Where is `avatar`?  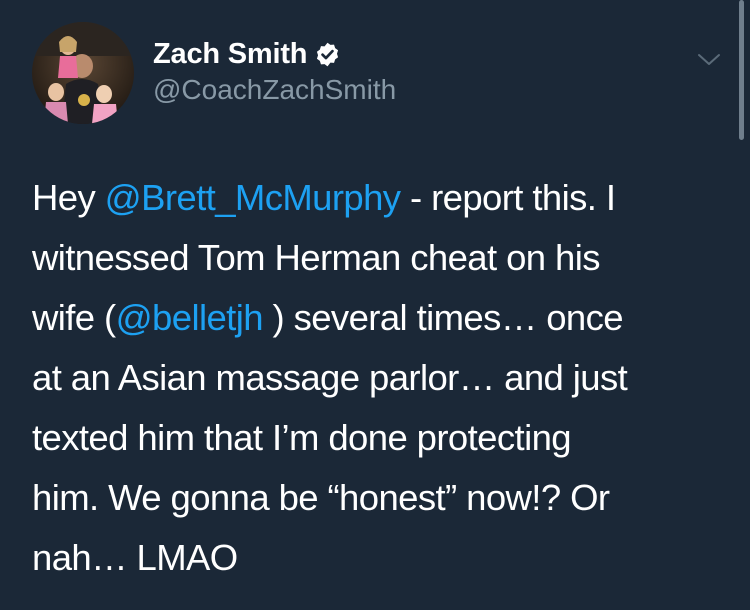 avatar is located at coordinates (83, 73).